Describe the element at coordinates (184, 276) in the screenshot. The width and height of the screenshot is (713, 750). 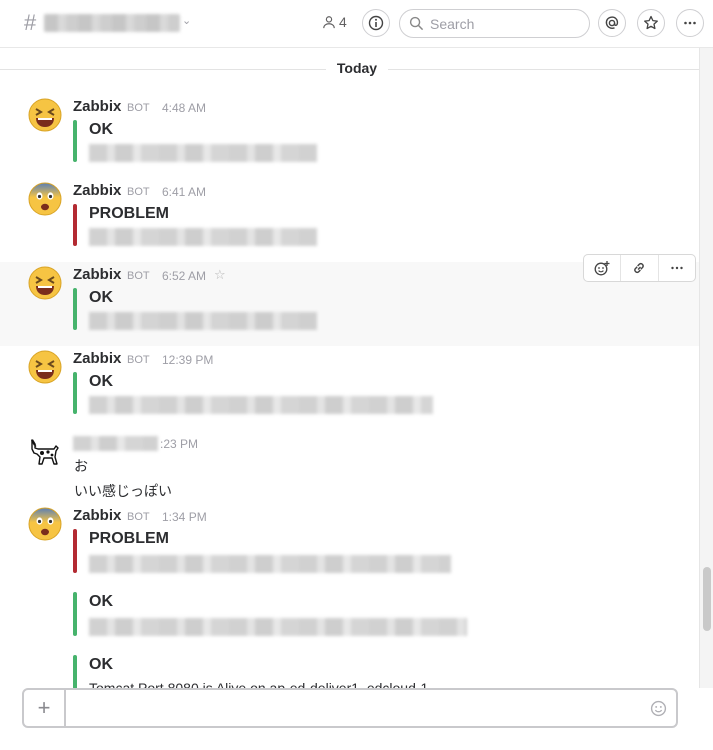
I see `timestamp: 6:52 AM` at that location.